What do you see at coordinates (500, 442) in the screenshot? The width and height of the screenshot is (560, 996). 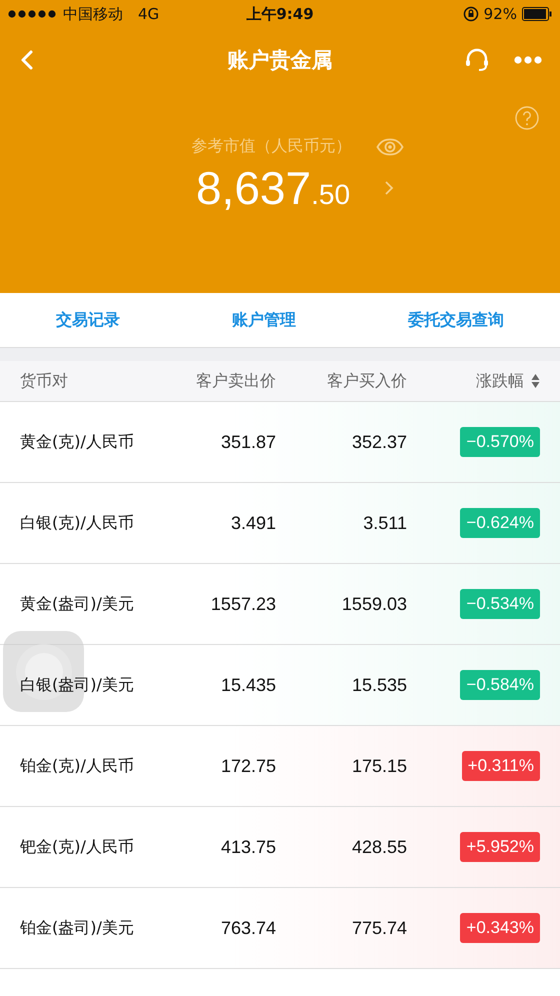 I see `change-badge: −0.570%` at bounding box center [500, 442].